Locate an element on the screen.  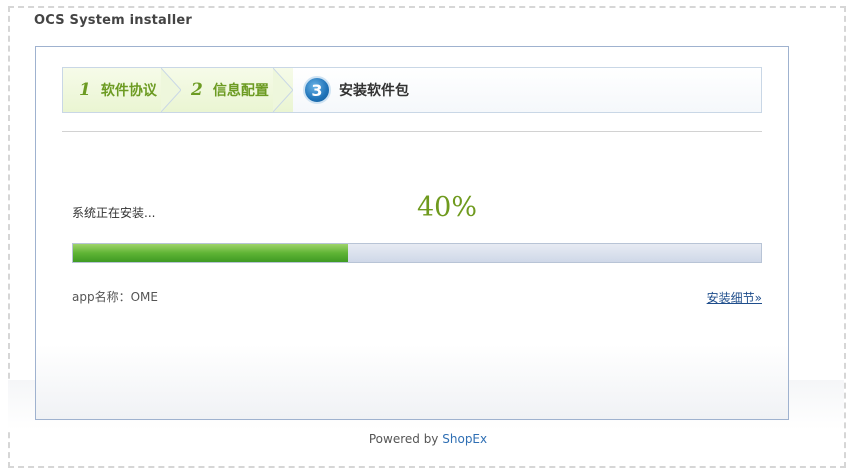
install-percent: 40% is located at coordinates (447, 207).